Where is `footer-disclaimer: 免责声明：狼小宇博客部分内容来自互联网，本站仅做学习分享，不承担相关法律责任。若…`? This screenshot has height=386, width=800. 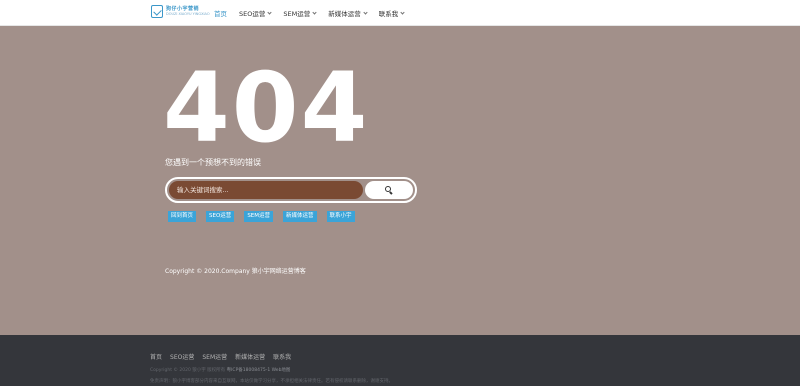
footer-disclaimer: 免责声明：狼小宇博客部分内容来自互联网，本站仅做学习分享，不承担相关法律责任。若… is located at coordinates (271, 381).